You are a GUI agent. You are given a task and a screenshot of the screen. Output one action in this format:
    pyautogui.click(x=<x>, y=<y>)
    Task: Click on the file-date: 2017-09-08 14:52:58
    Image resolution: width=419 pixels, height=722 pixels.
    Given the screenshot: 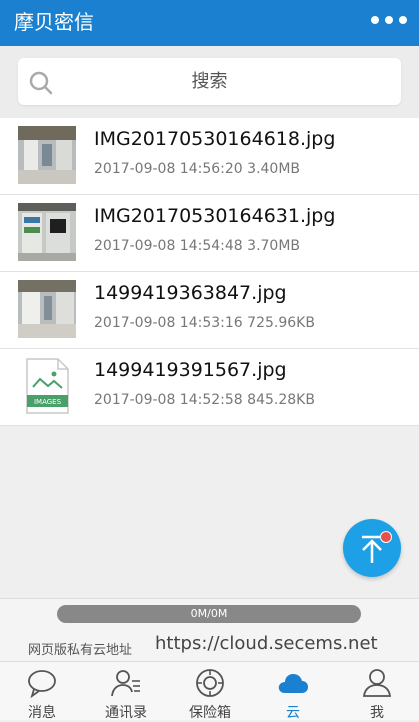 What is the action you would take?
    pyautogui.click(x=168, y=400)
    